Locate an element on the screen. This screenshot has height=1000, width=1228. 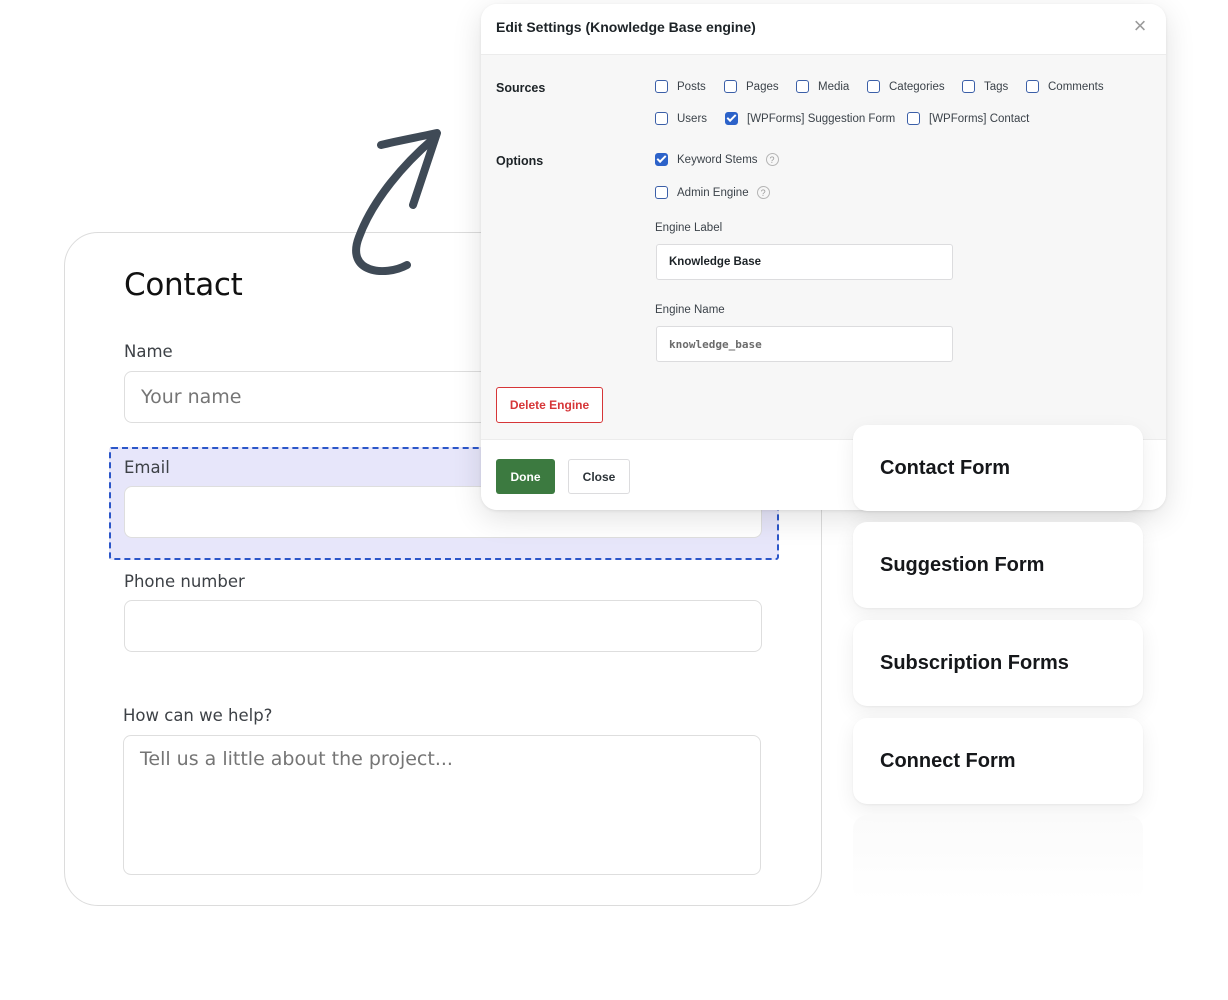
engine-label-label: Engine Label is located at coordinates (689, 228).